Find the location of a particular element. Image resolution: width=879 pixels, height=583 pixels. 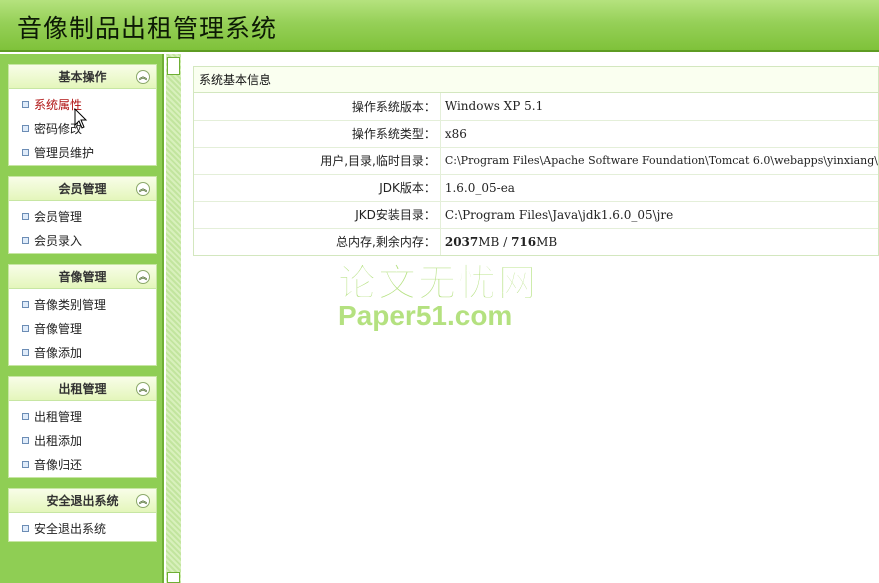

menu-item-media-return: 音像归还 is located at coordinates (82, 465).